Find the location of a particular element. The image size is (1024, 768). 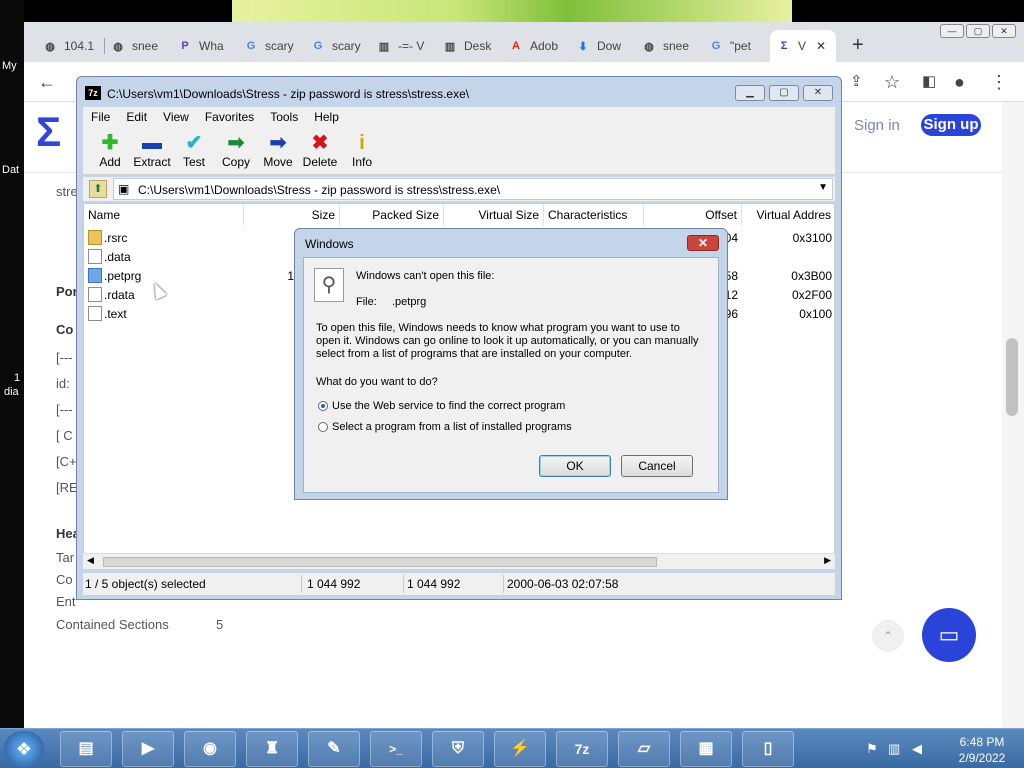

browser-tab: P Wha is located at coordinates (204, 46).